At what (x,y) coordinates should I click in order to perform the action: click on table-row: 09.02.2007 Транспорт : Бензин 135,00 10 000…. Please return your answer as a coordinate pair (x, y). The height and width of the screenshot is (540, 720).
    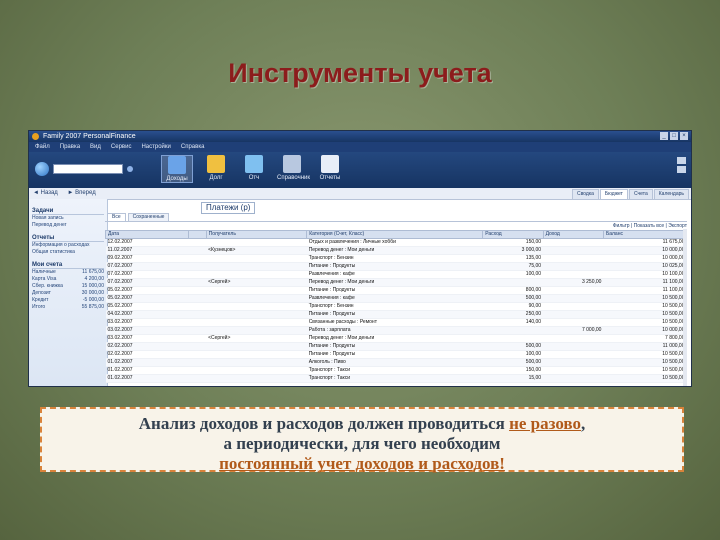
    Looking at the image, I should click on (396, 258).